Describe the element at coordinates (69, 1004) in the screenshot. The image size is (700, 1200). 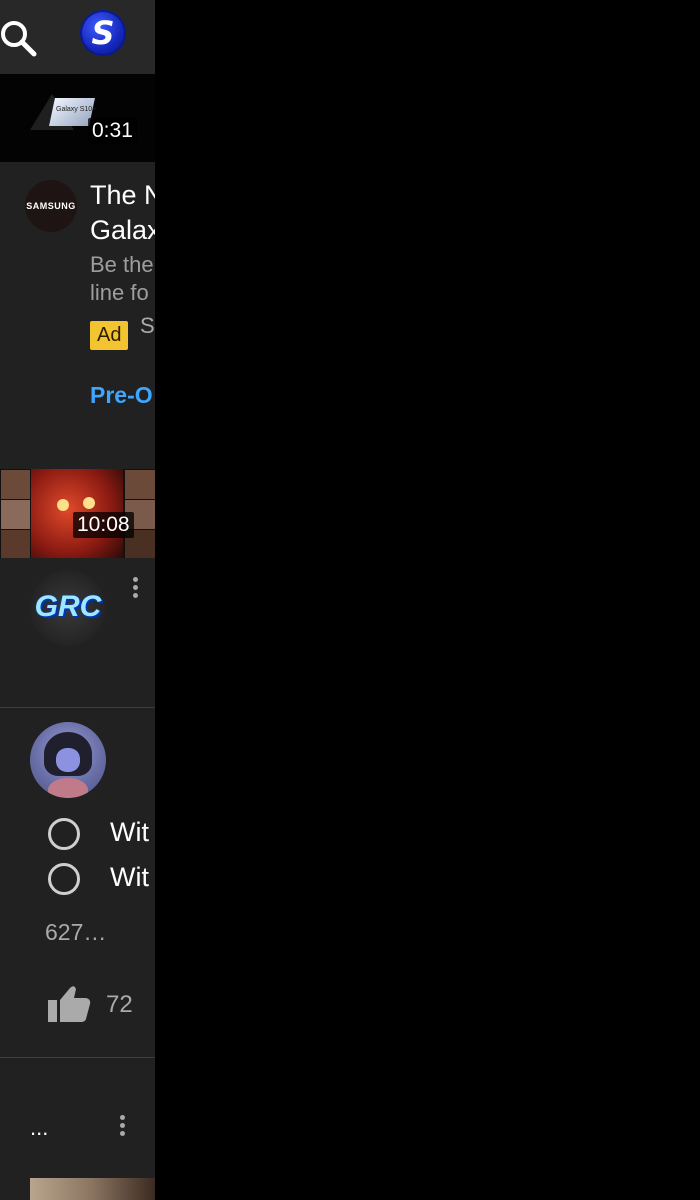
I see `thumbs-up-icon` at that location.